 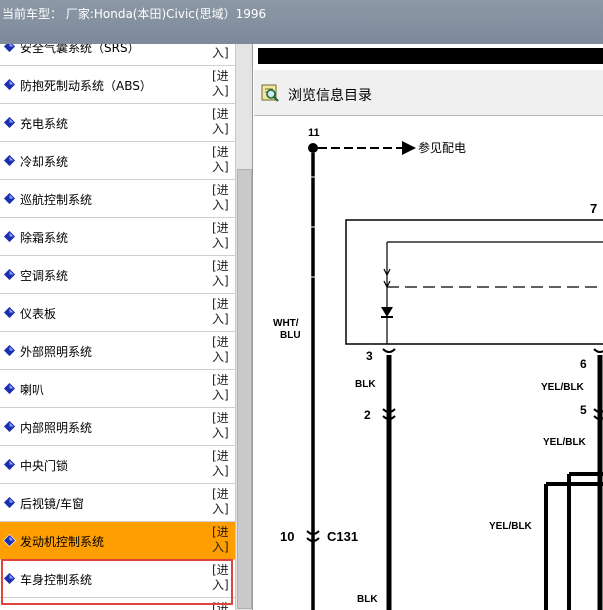 What do you see at coordinates (117, 161) in the screenshot?
I see `list-item: 冷却系统 [进入]` at bounding box center [117, 161].